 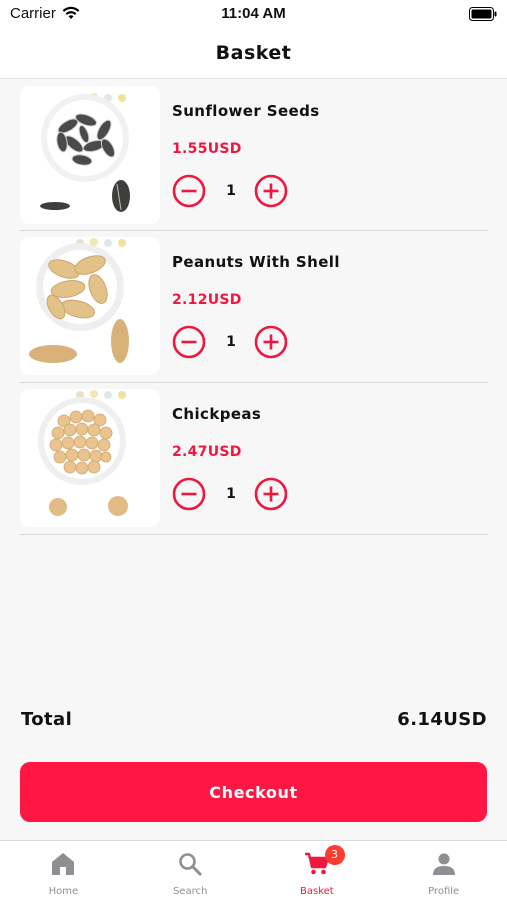 What do you see at coordinates (334, 855) in the screenshot?
I see `cart-count-badge: 3` at bounding box center [334, 855].